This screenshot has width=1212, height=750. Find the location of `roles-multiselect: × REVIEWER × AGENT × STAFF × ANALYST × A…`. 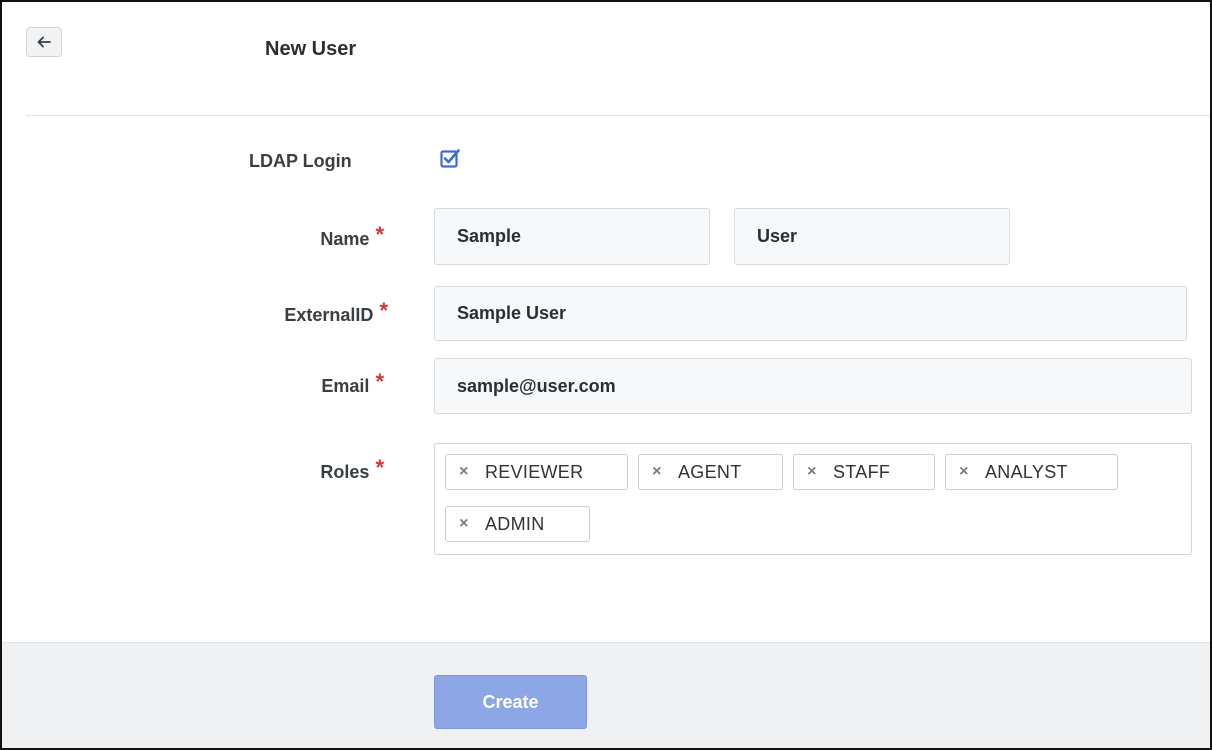

roles-multiselect: × REVIEWER × AGENT × STAFF × ANALYST × A… is located at coordinates (813, 499).